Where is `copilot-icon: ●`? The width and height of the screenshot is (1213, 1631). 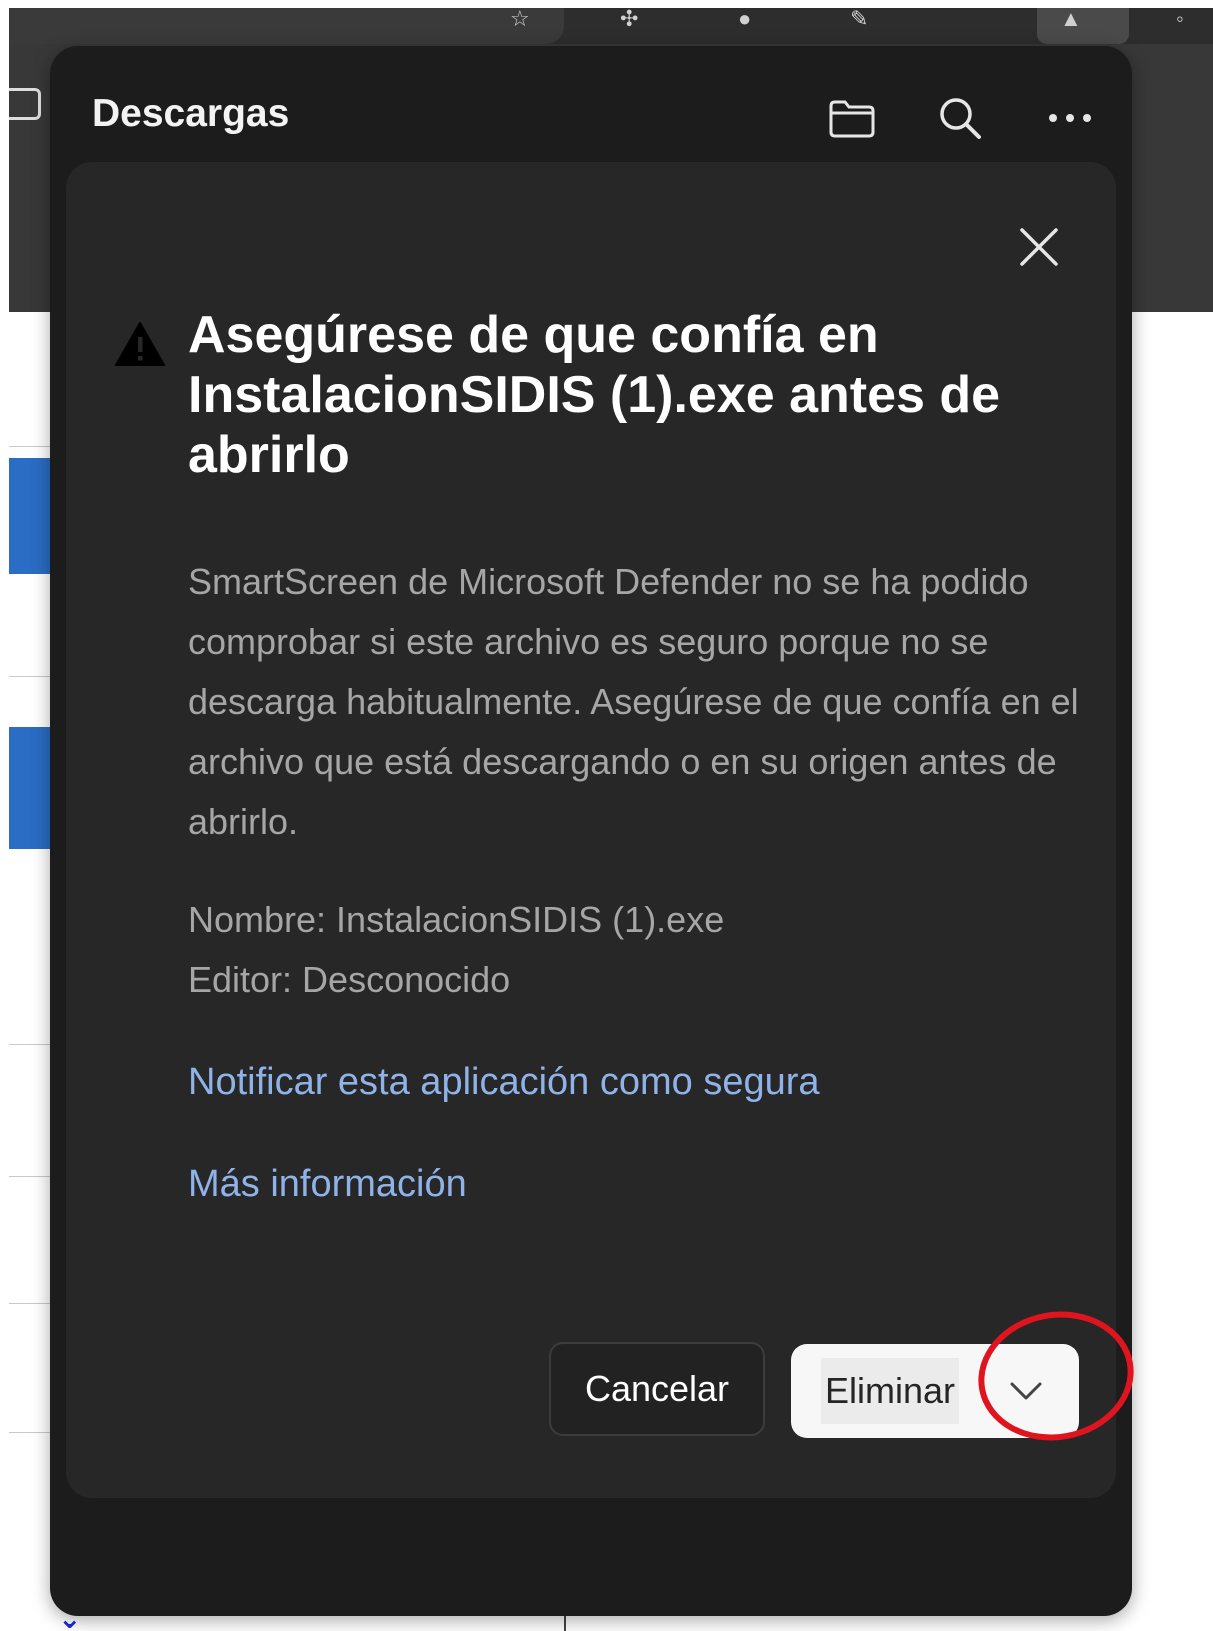
copilot-icon: ● is located at coordinates (744, 19).